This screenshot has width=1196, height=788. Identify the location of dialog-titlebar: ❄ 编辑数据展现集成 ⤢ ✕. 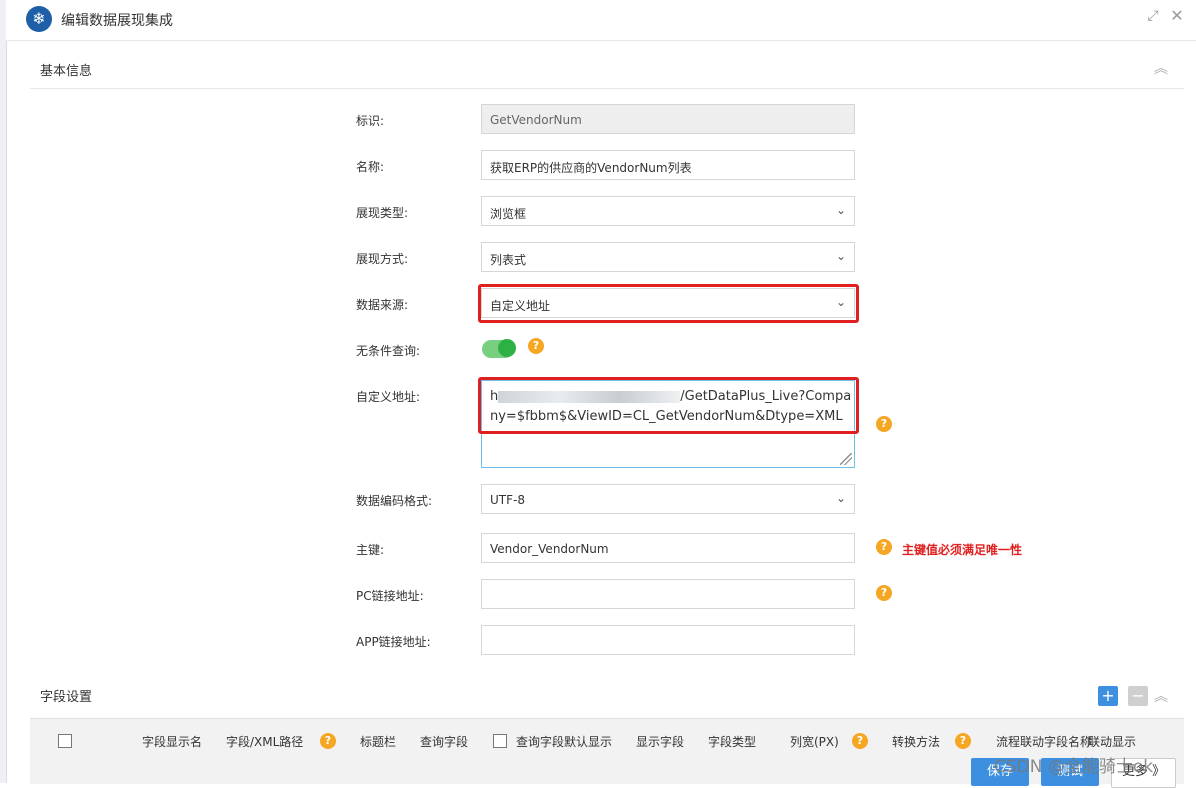
(601, 20).